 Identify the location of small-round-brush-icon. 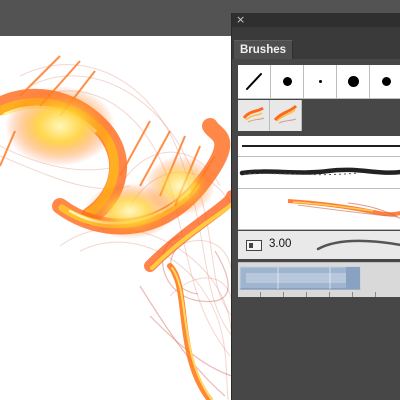
(320, 82).